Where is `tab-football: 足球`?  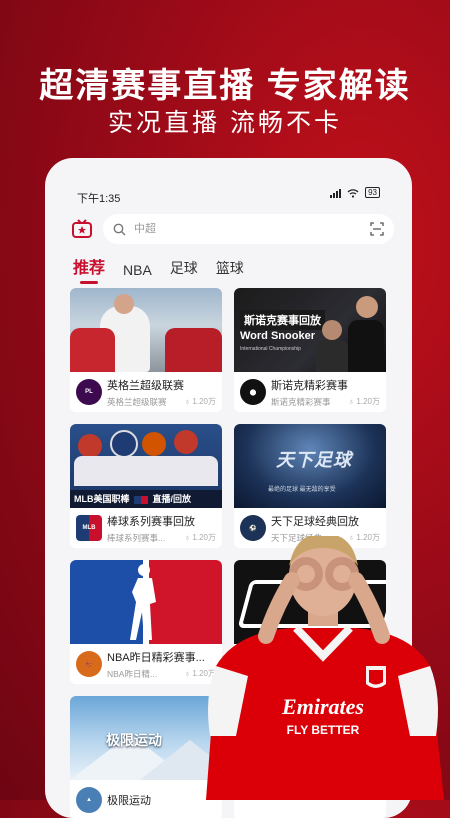 tab-football: 足球 is located at coordinates (184, 271).